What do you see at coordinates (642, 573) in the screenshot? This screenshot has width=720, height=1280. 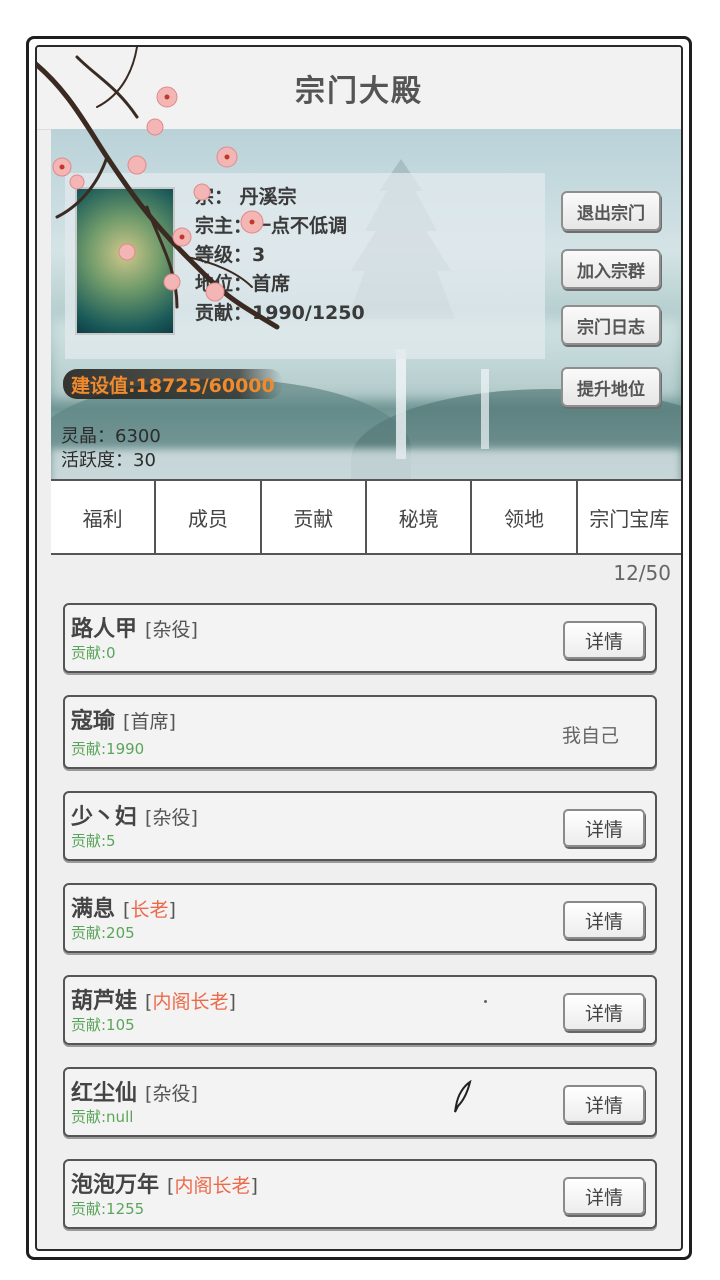 I see `member-count: 12/50` at bounding box center [642, 573].